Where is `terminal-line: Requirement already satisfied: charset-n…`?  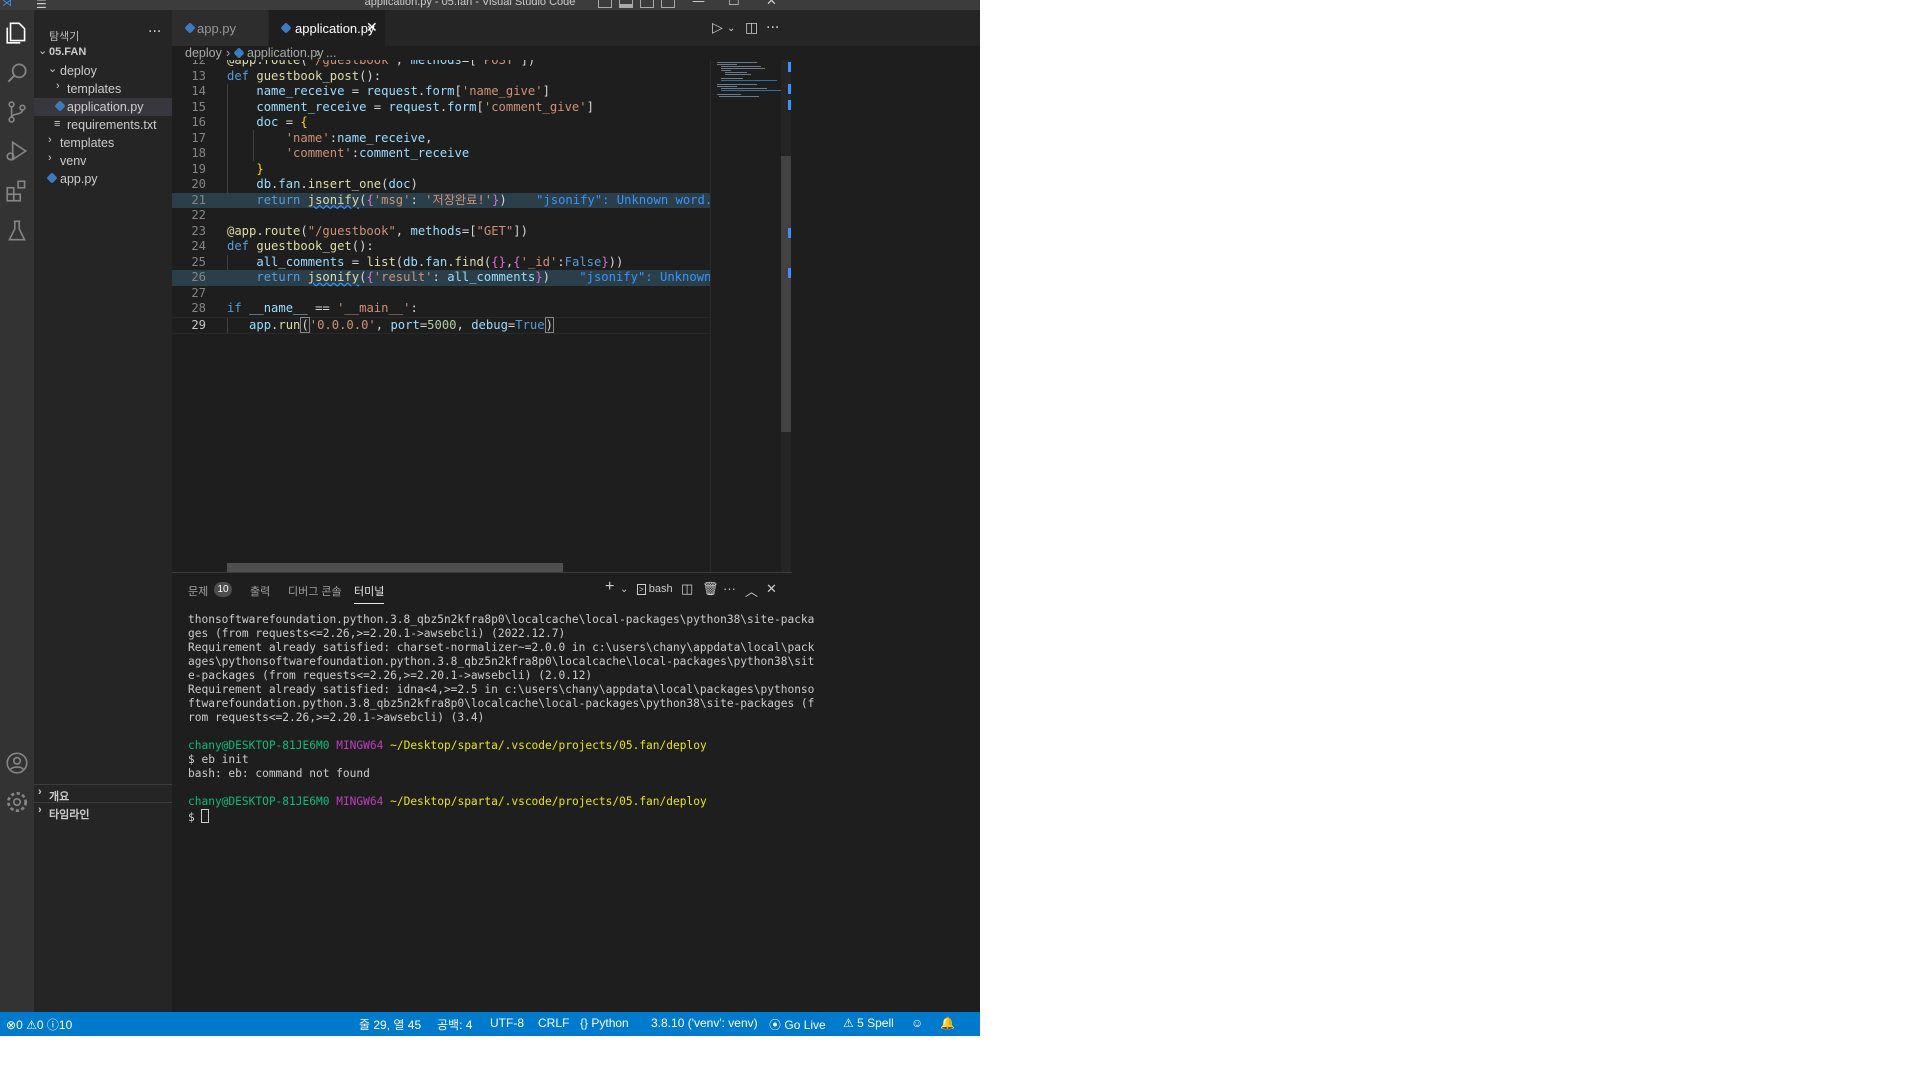 terminal-line: Requirement already satisfied: charset-n… is located at coordinates (501, 647).